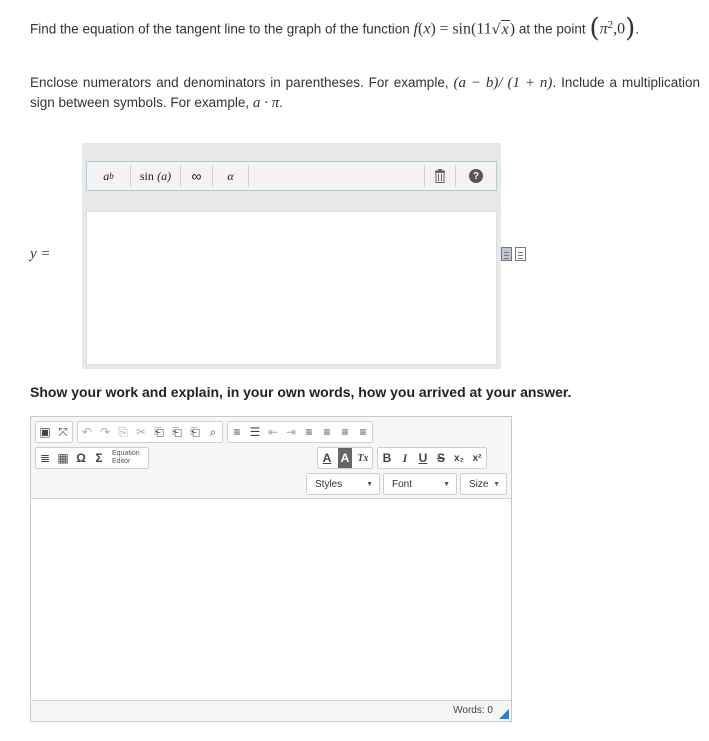  Describe the element at coordinates (255, 432) in the screenshot. I see `bulleted-list-icon: ☰` at that location.